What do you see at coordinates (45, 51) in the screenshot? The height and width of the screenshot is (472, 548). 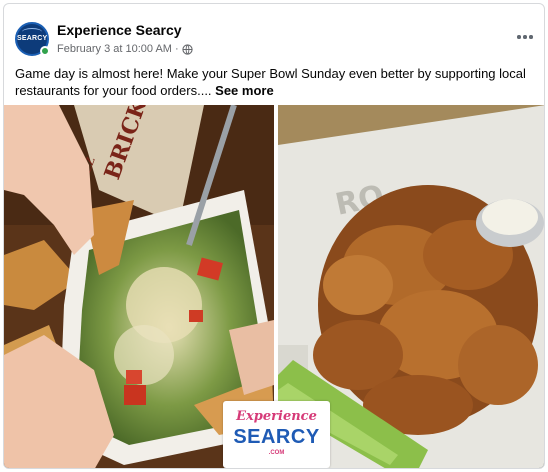 I see `online-status-dot` at bounding box center [45, 51].